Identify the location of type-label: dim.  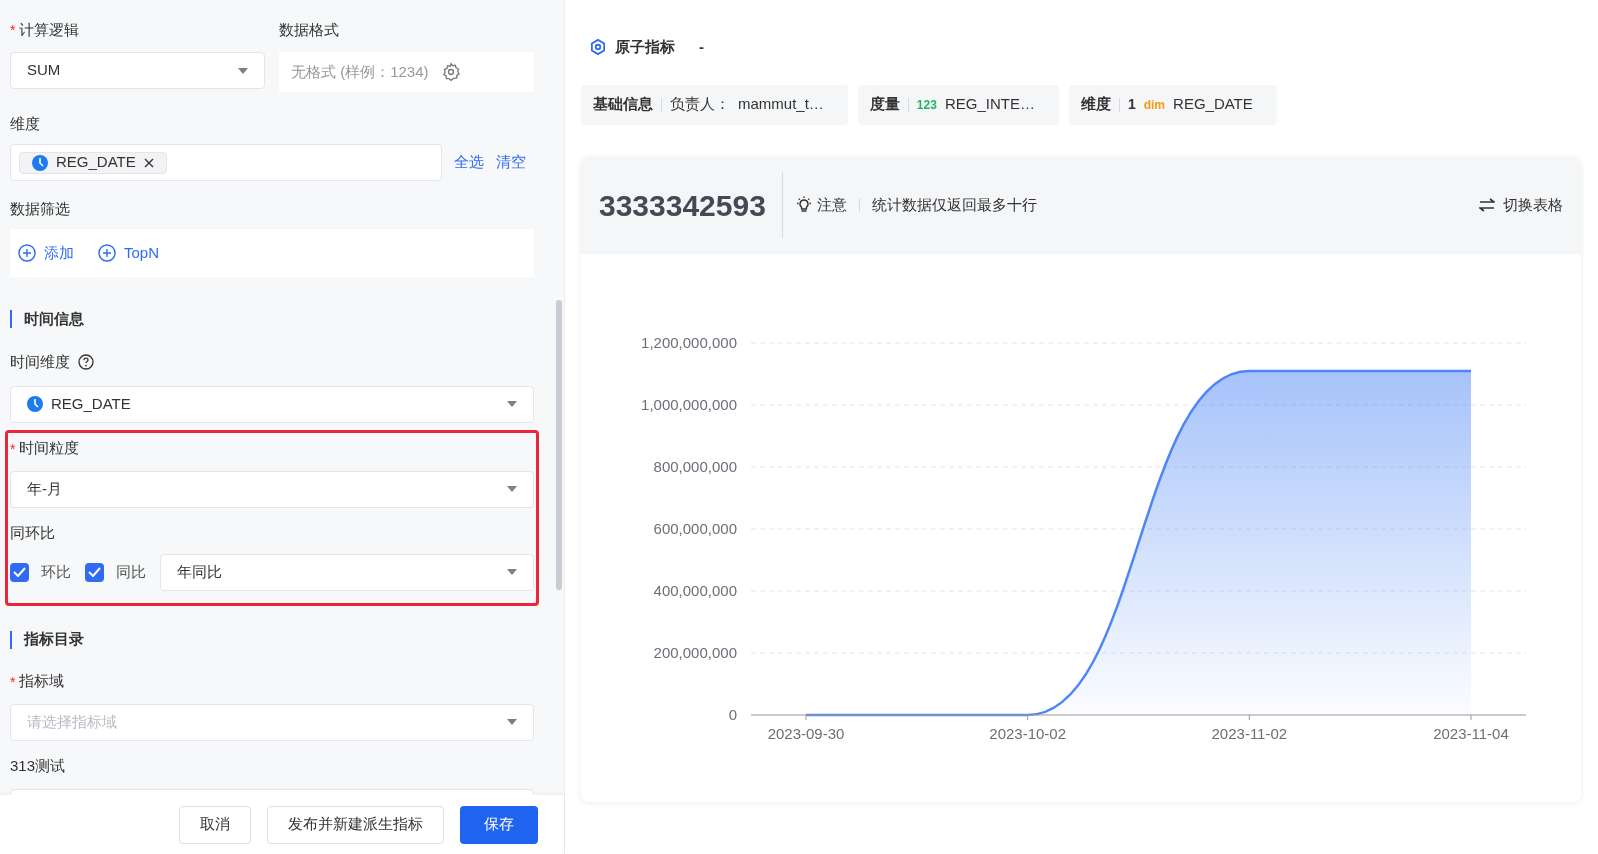
(1154, 105).